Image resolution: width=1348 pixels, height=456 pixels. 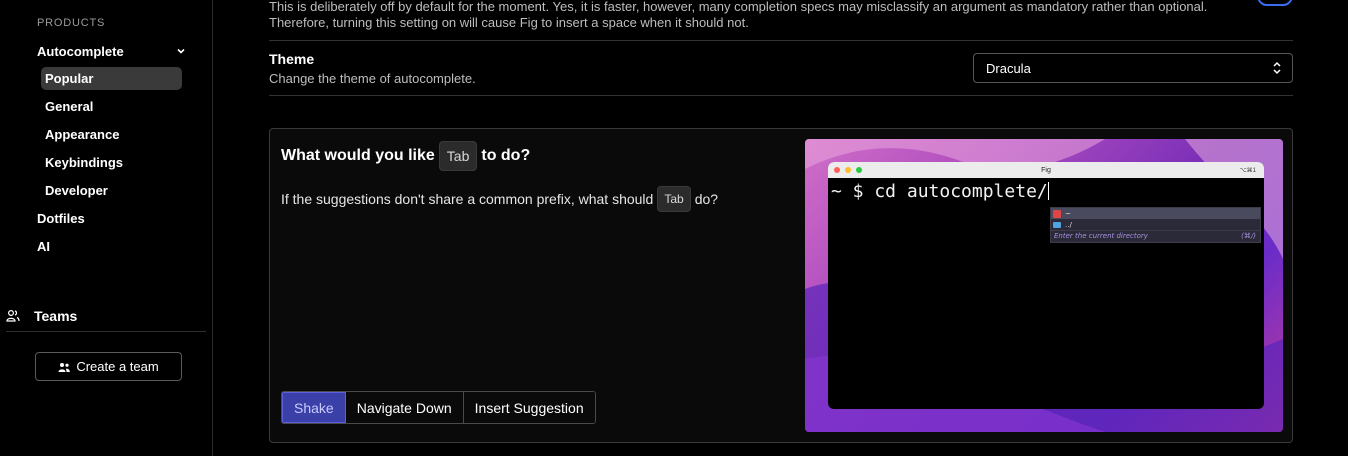 What do you see at coordinates (1048, 191) in the screenshot?
I see `text-caret` at bounding box center [1048, 191].